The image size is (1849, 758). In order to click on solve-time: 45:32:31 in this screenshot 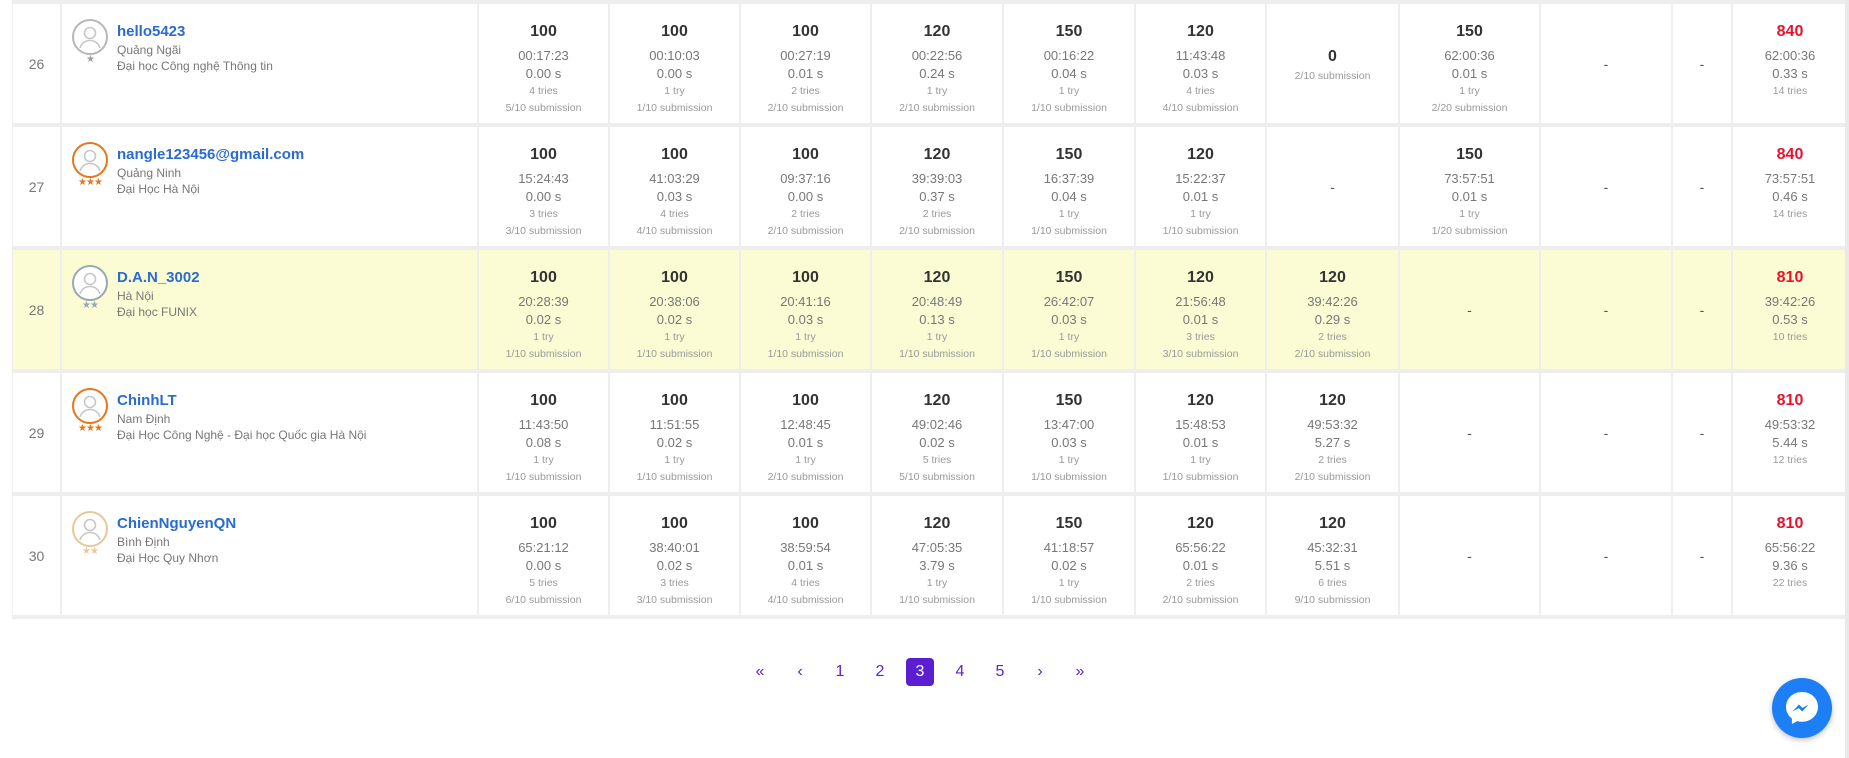, I will do `click(1332, 547)`.